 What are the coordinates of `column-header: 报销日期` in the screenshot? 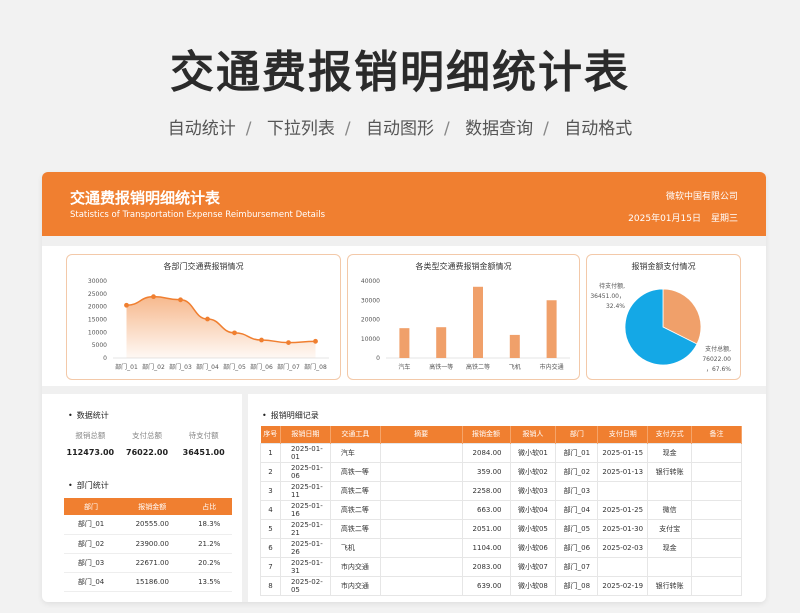 It's located at (305, 434).